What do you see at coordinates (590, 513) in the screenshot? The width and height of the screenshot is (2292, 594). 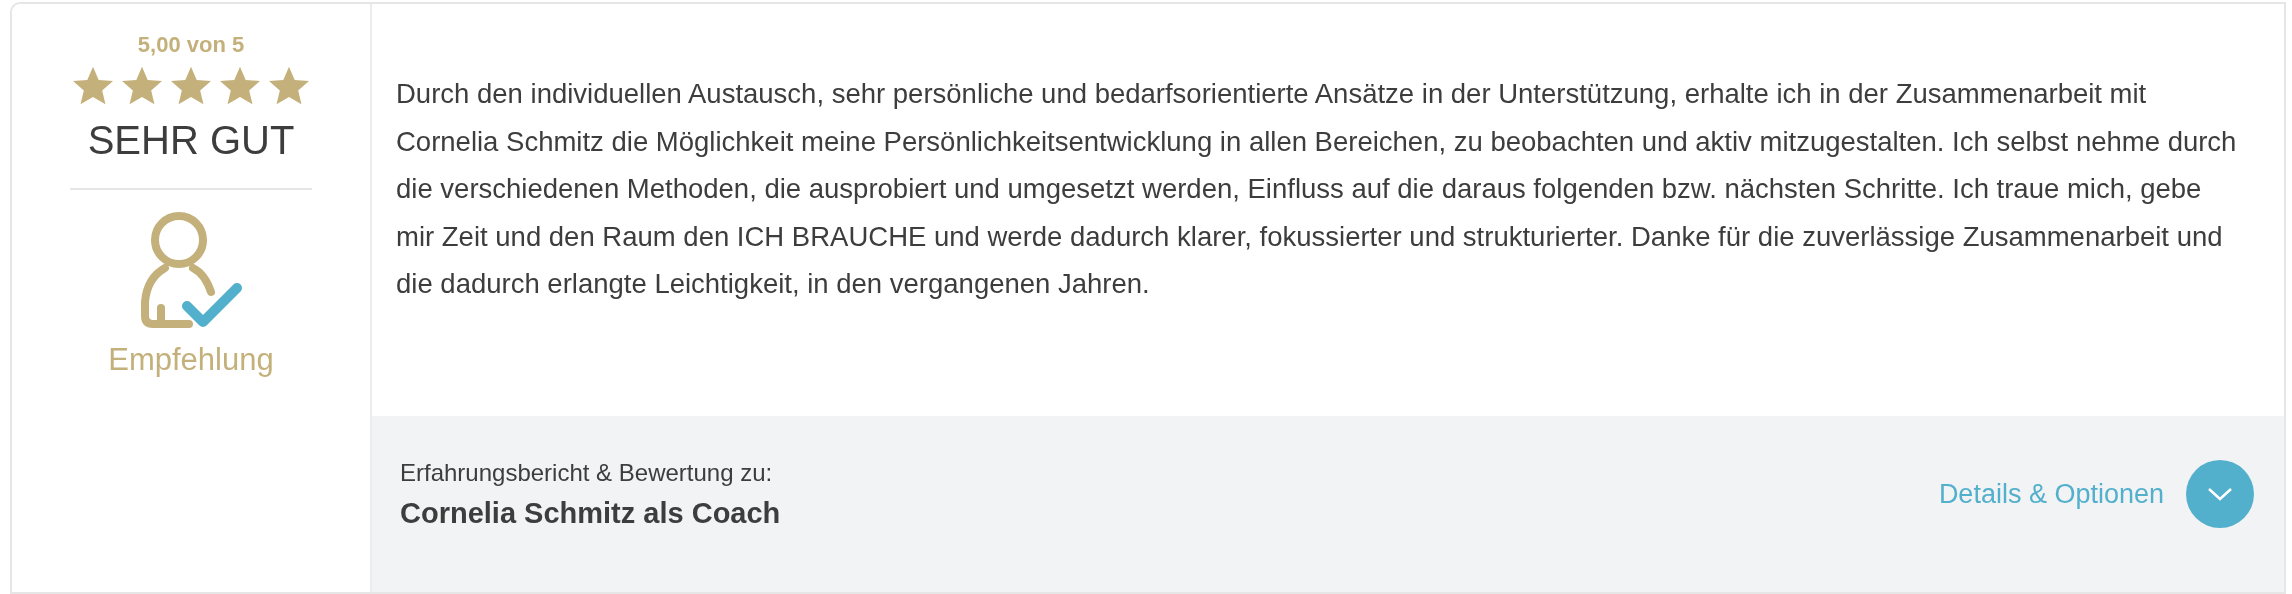 I see `subject-name: Cornelia Schmitz als Coach` at bounding box center [590, 513].